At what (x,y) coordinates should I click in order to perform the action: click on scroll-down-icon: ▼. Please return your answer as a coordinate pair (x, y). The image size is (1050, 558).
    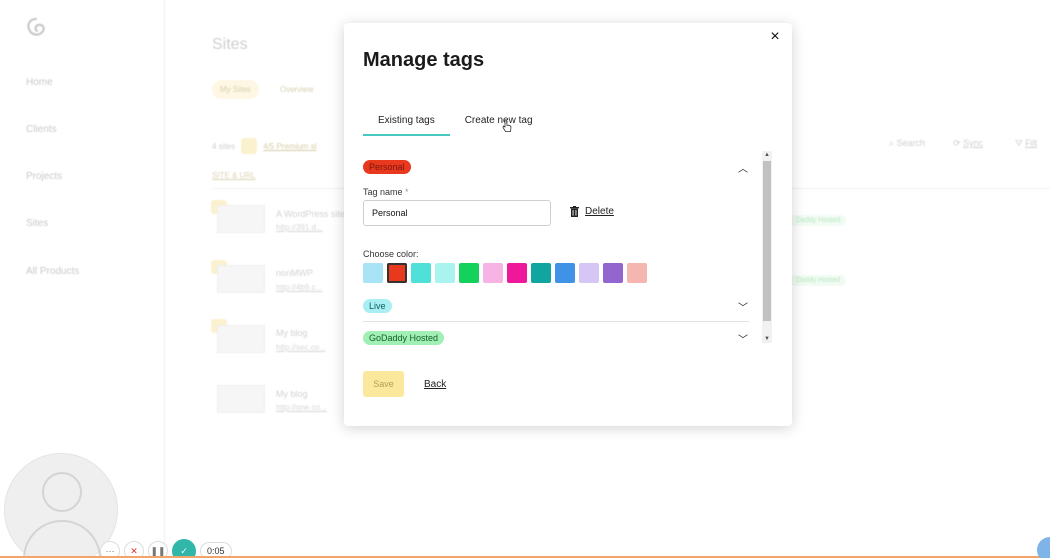
    Looking at the image, I should click on (767, 339).